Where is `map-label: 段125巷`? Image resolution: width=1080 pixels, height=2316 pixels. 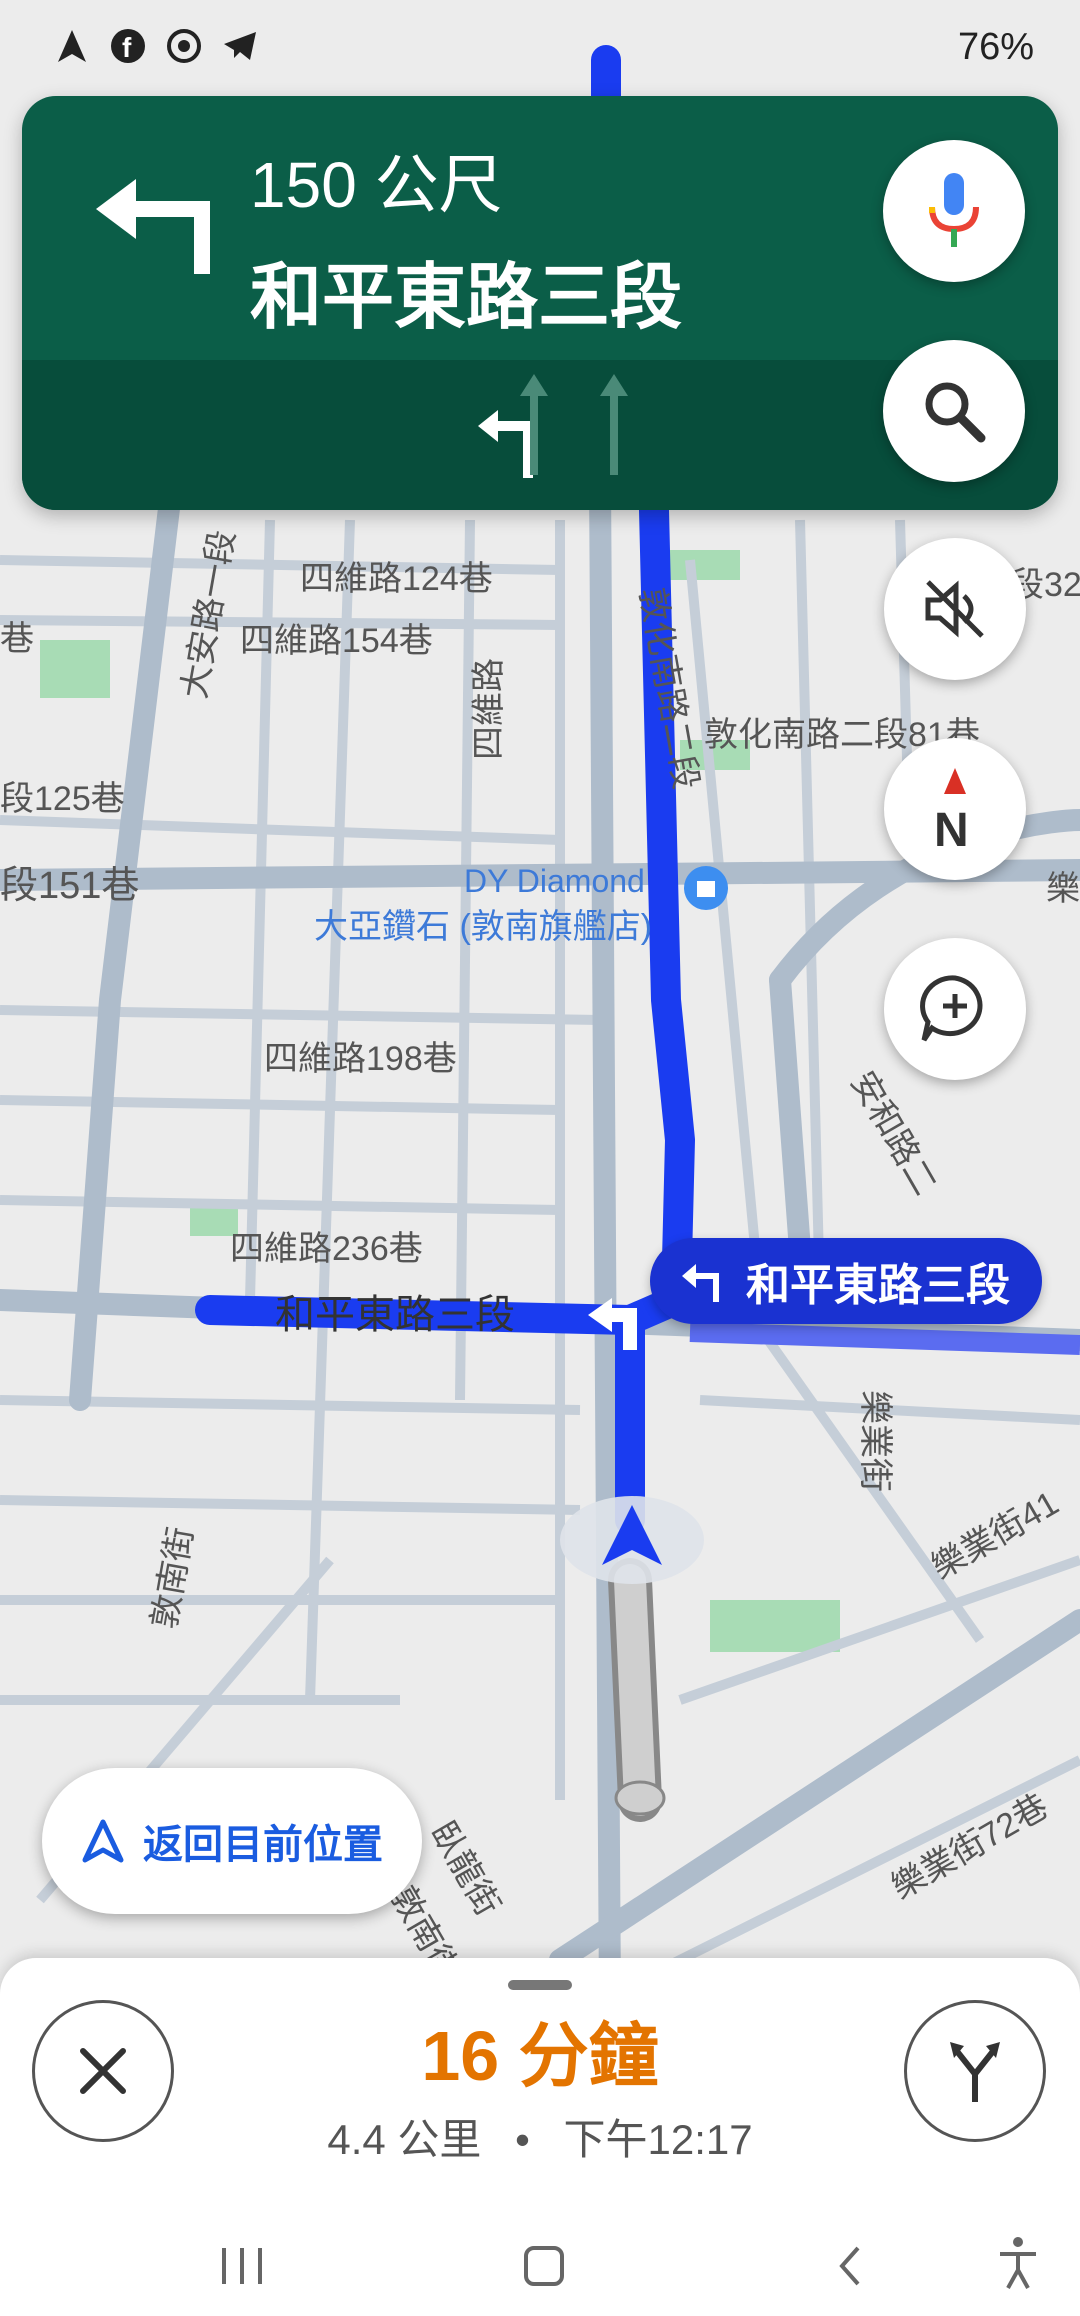 map-label: 段125巷 is located at coordinates (62, 799).